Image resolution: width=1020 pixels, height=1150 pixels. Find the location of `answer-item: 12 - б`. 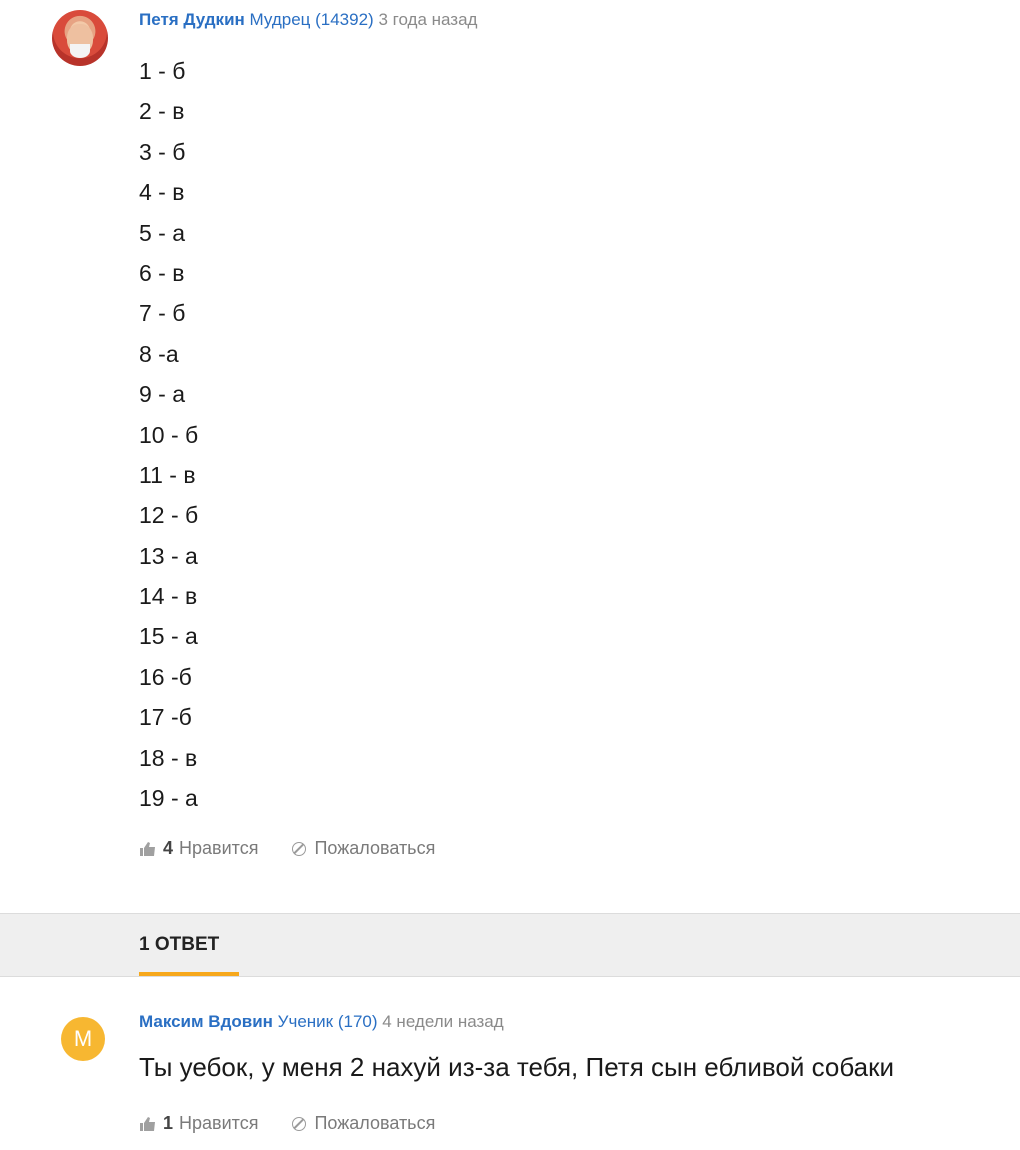

answer-item: 12 - б is located at coordinates (169, 515).